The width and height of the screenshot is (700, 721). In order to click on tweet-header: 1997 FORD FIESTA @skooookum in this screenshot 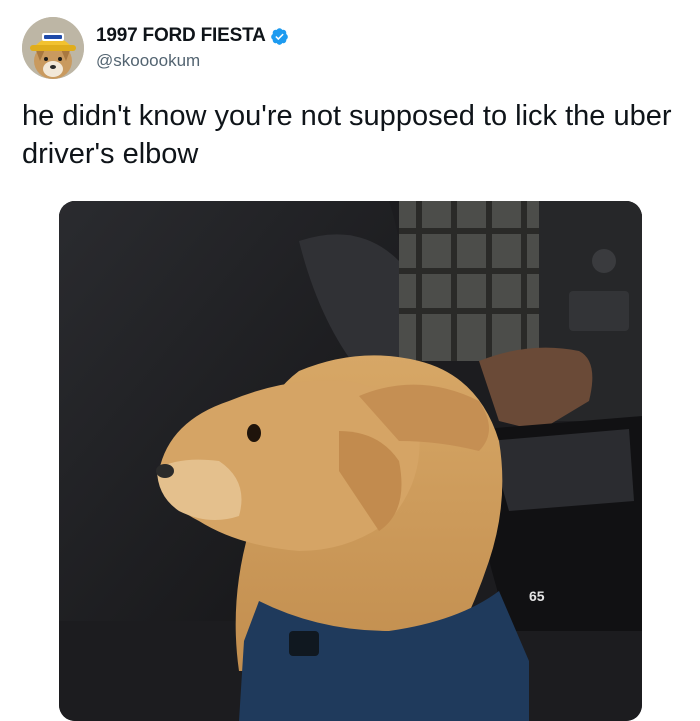, I will do `click(155, 48)`.